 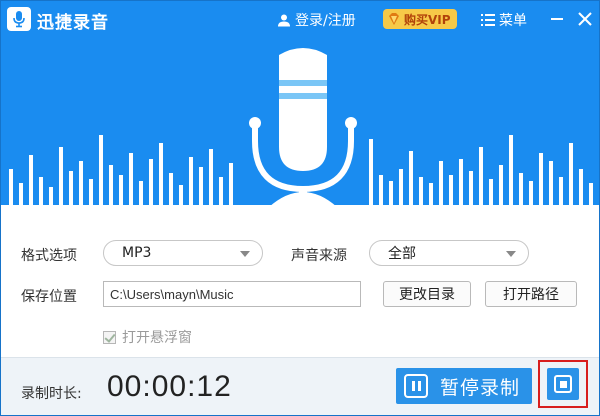 I want to click on pause-icon, so click(x=416, y=386).